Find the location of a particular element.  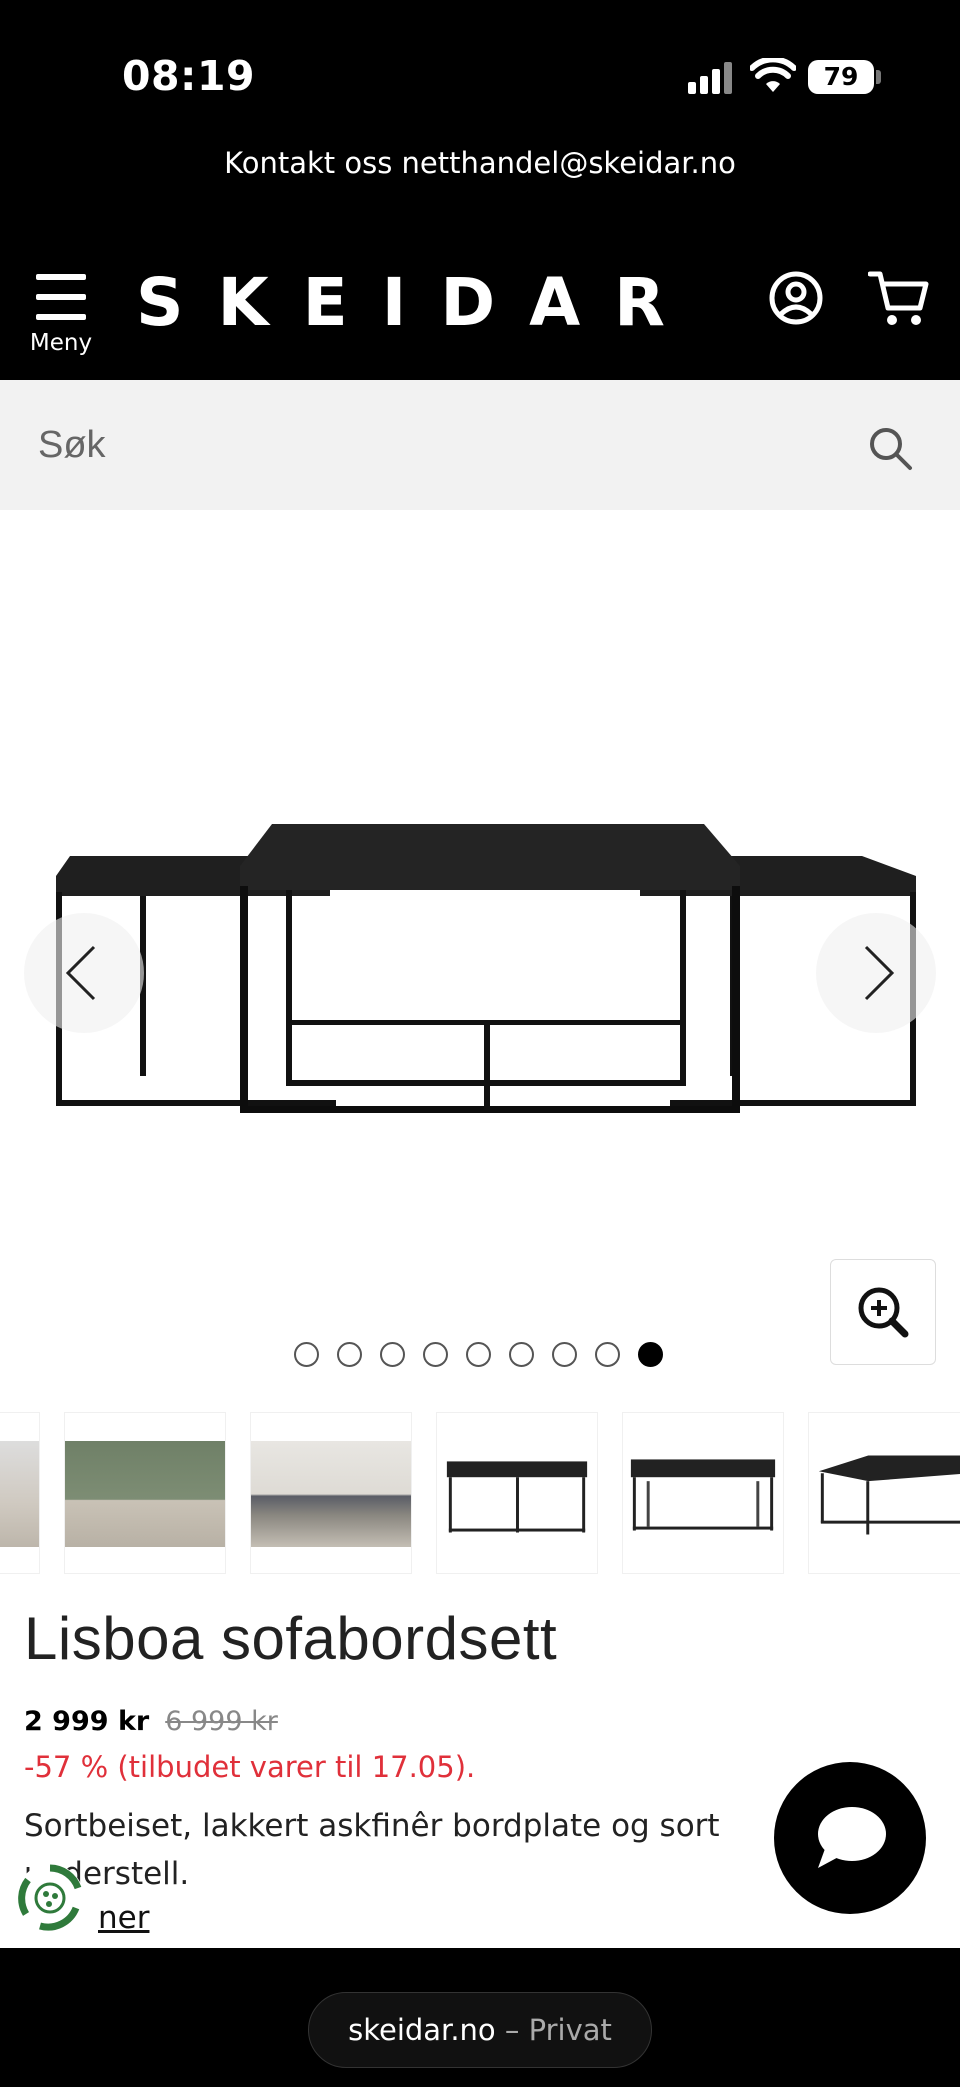

browser-toolbar: skeidar.no – Privat is located at coordinates (480, 2017).